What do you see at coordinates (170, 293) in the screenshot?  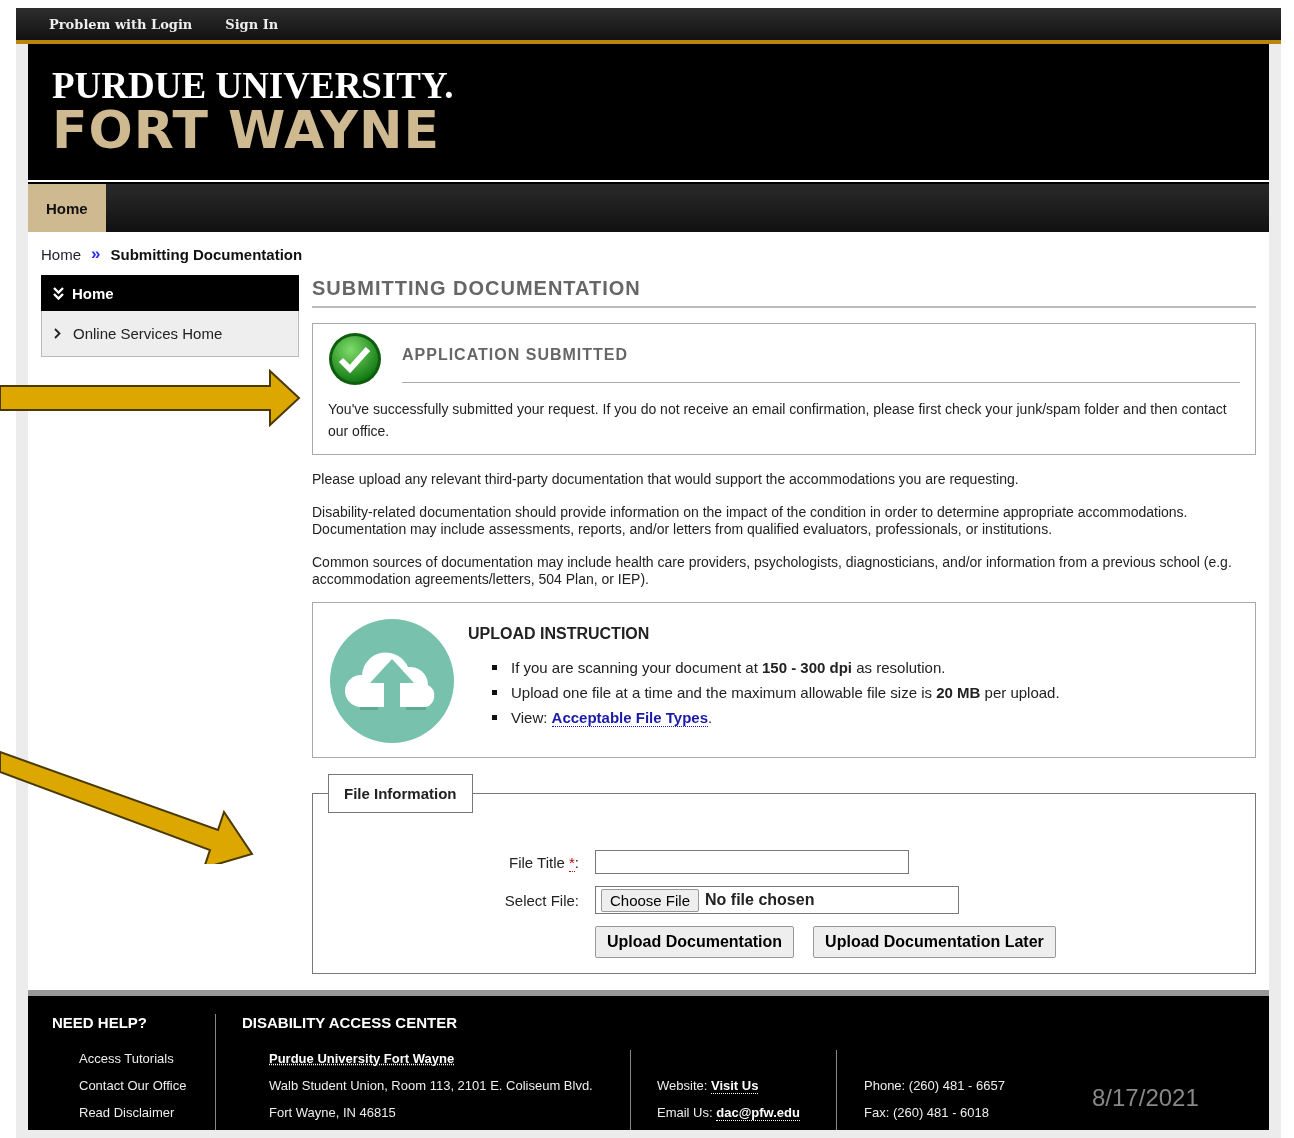 I see `sidebar-heading: Home` at bounding box center [170, 293].